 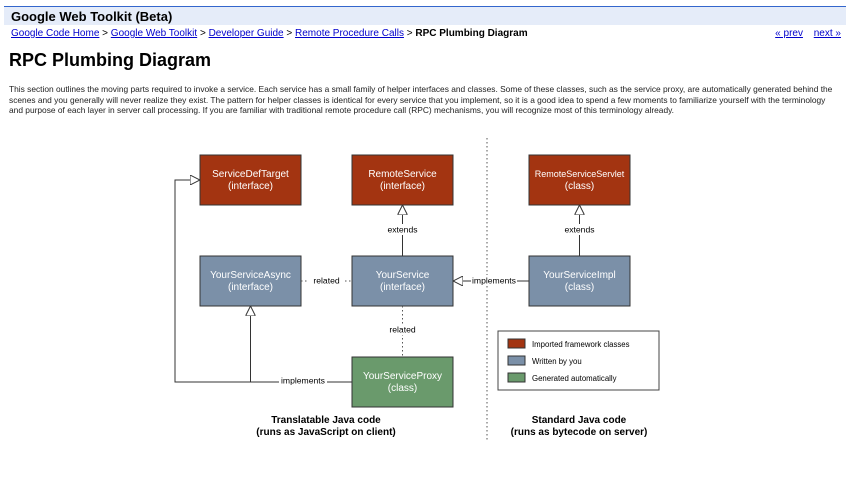 I want to click on label-implements-proxy: implements, so click(x=303, y=381).